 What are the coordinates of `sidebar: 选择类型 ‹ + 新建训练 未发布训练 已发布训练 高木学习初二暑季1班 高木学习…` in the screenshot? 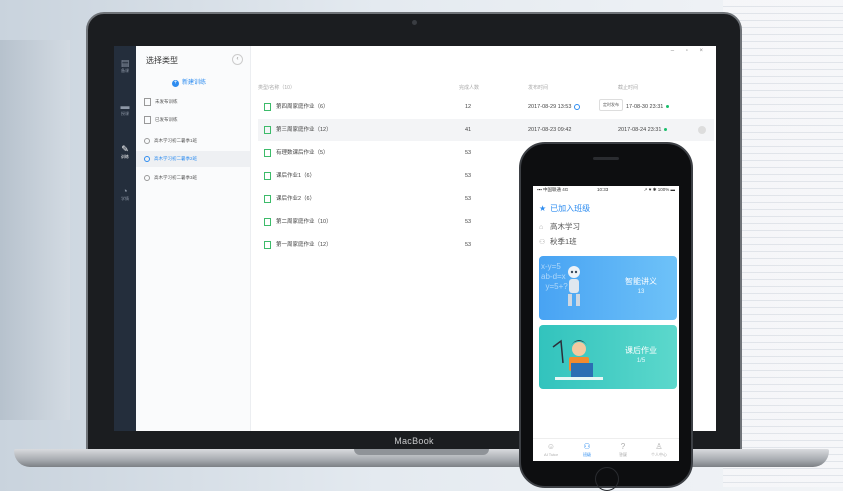 It's located at (193, 238).